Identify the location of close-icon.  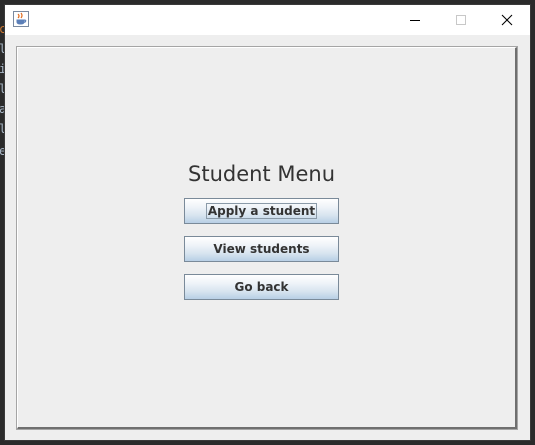
(507, 20).